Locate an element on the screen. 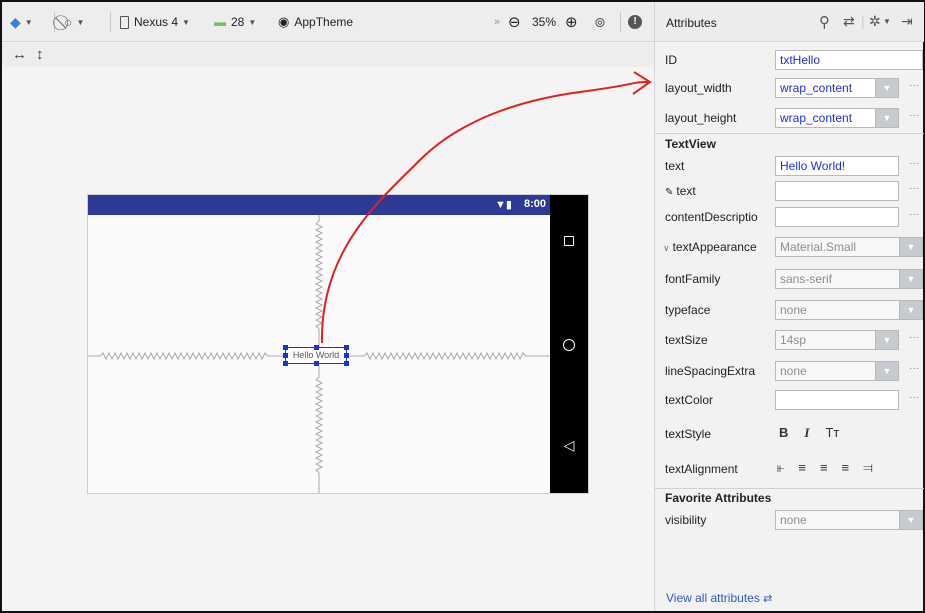 This screenshot has width=925, height=613. attr-row-text-appearance: ∨ textAppearance Material.Small ▼ is located at coordinates (789, 247).